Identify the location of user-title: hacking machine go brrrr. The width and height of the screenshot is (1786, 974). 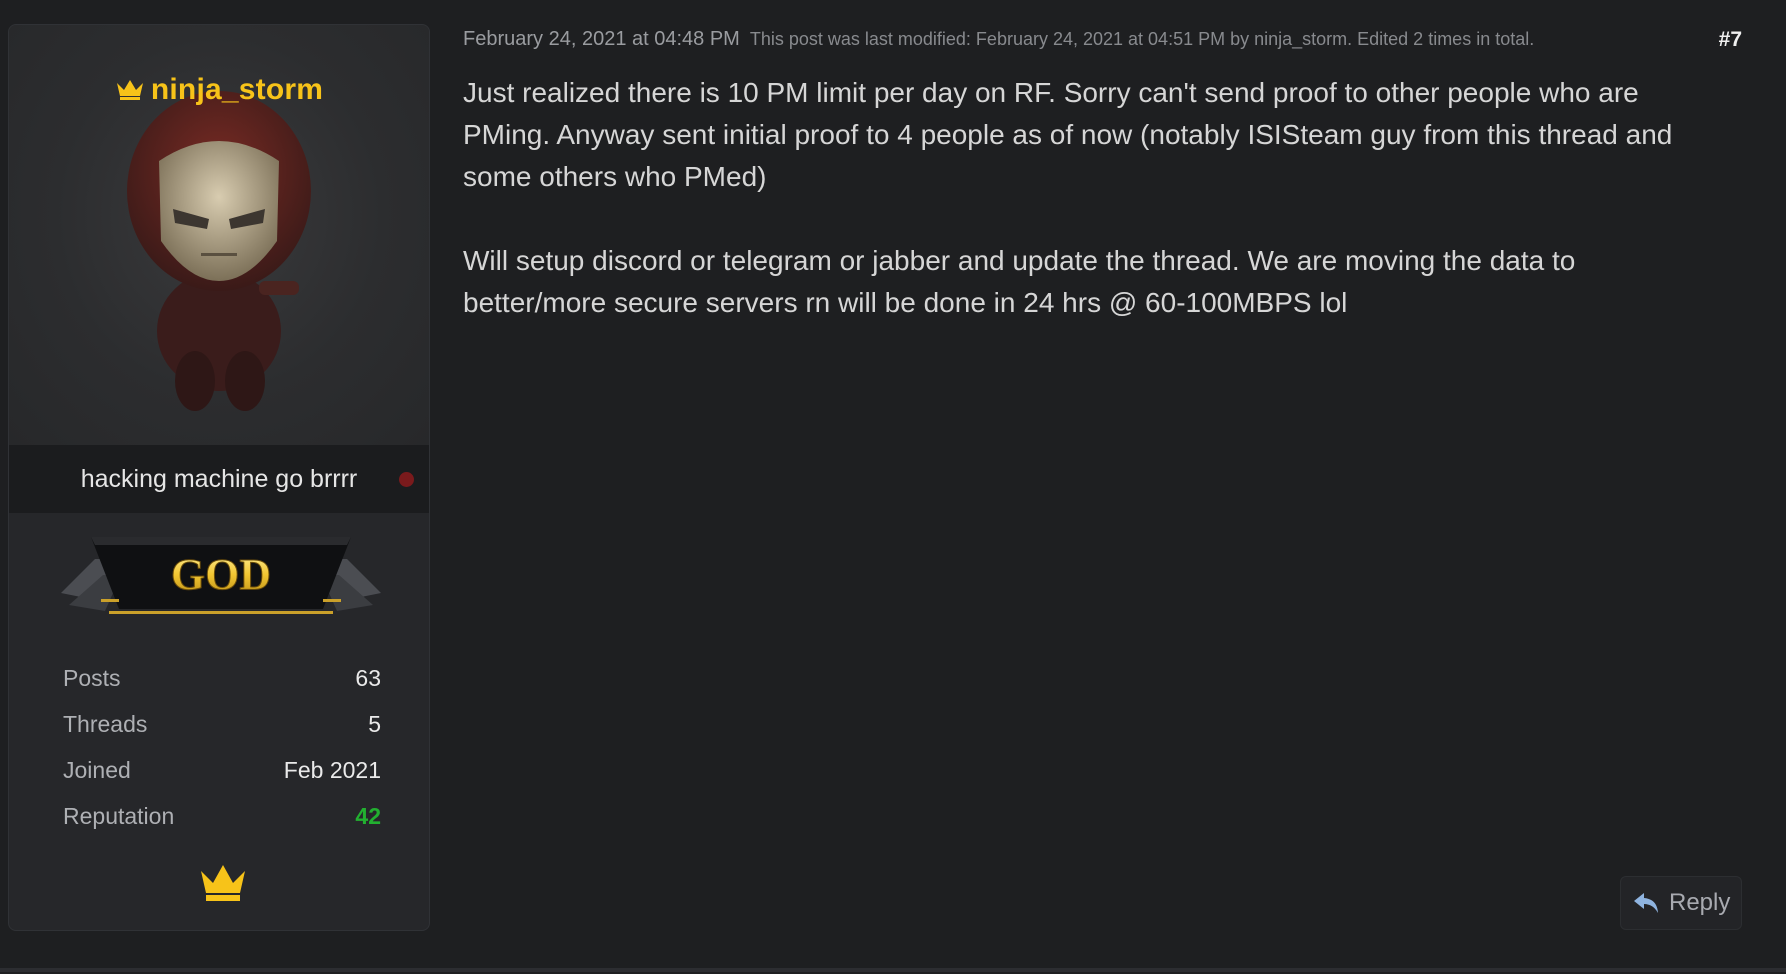
(219, 479).